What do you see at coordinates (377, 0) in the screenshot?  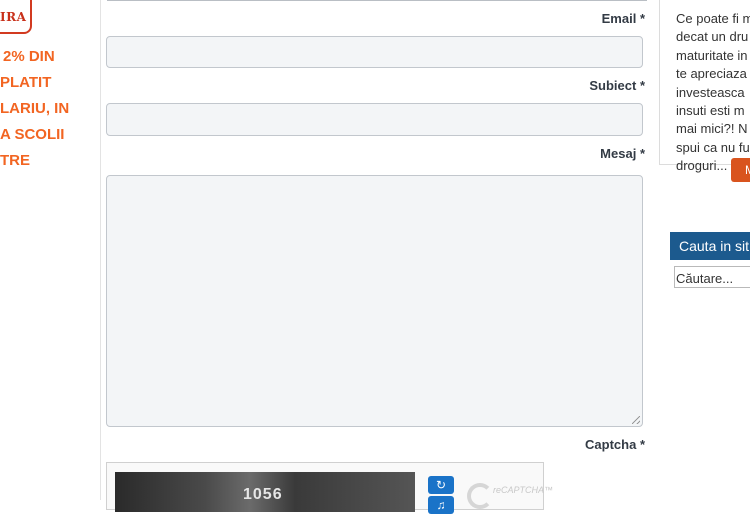 I see `previous-field-bottom` at bounding box center [377, 0].